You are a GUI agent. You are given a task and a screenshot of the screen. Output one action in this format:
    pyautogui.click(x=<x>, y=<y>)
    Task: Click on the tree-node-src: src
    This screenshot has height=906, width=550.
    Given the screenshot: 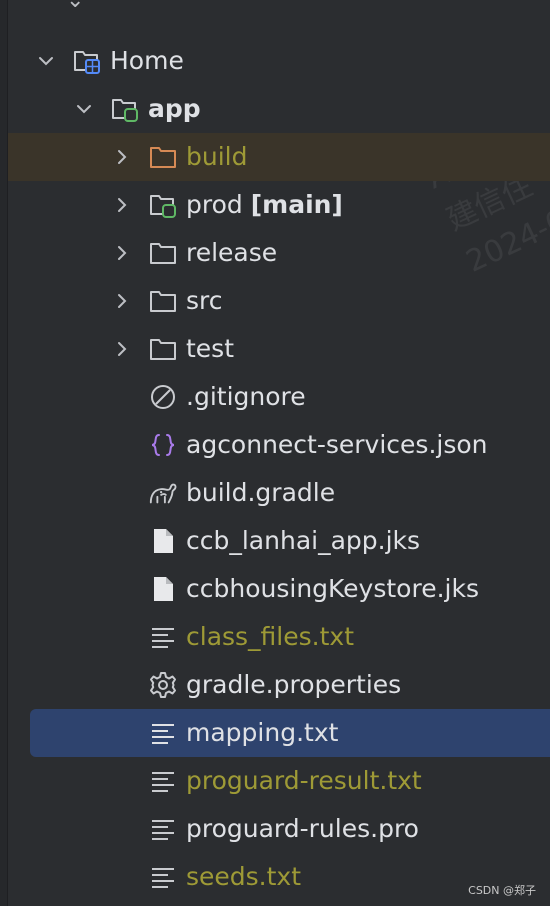 What is the action you would take?
    pyautogui.click(x=279, y=301)
    